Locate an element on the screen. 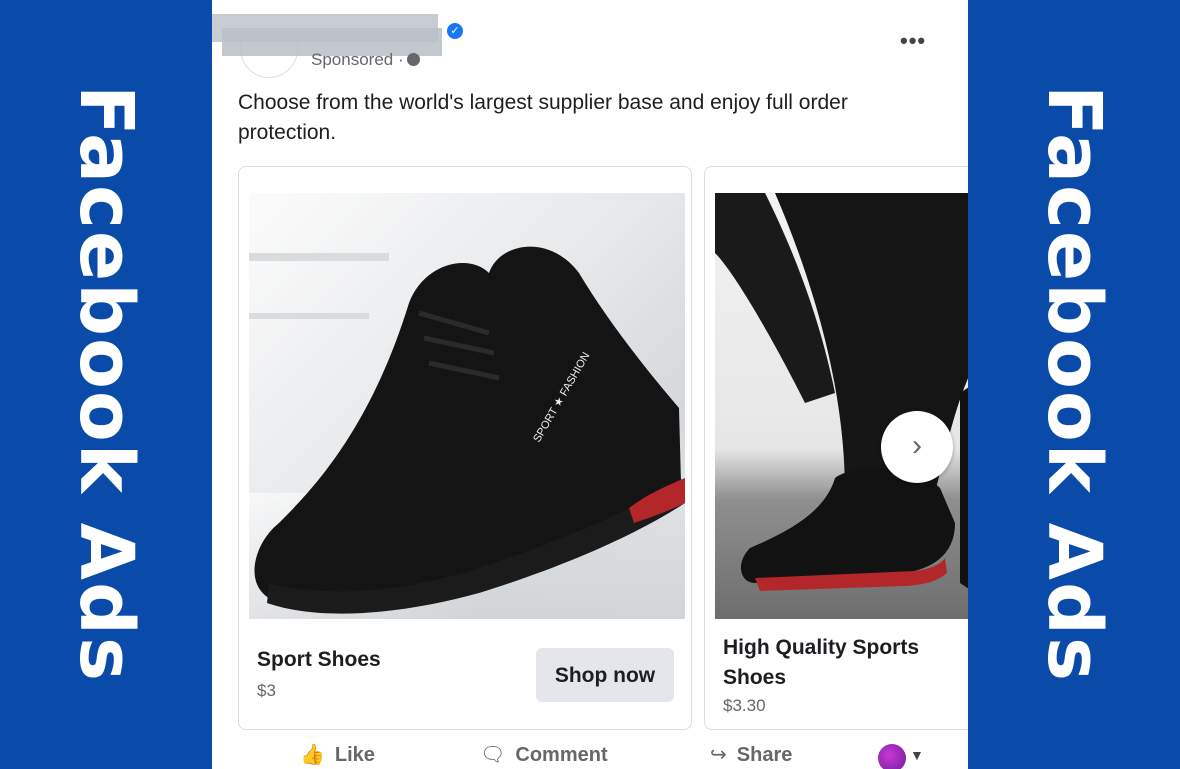 Image resolution: width=1180 pixels, height=769 pixels. post-actions-bar: 👍 Like 🗨 Comment ↪ Share ▼ is located at coordinates (590, 755).